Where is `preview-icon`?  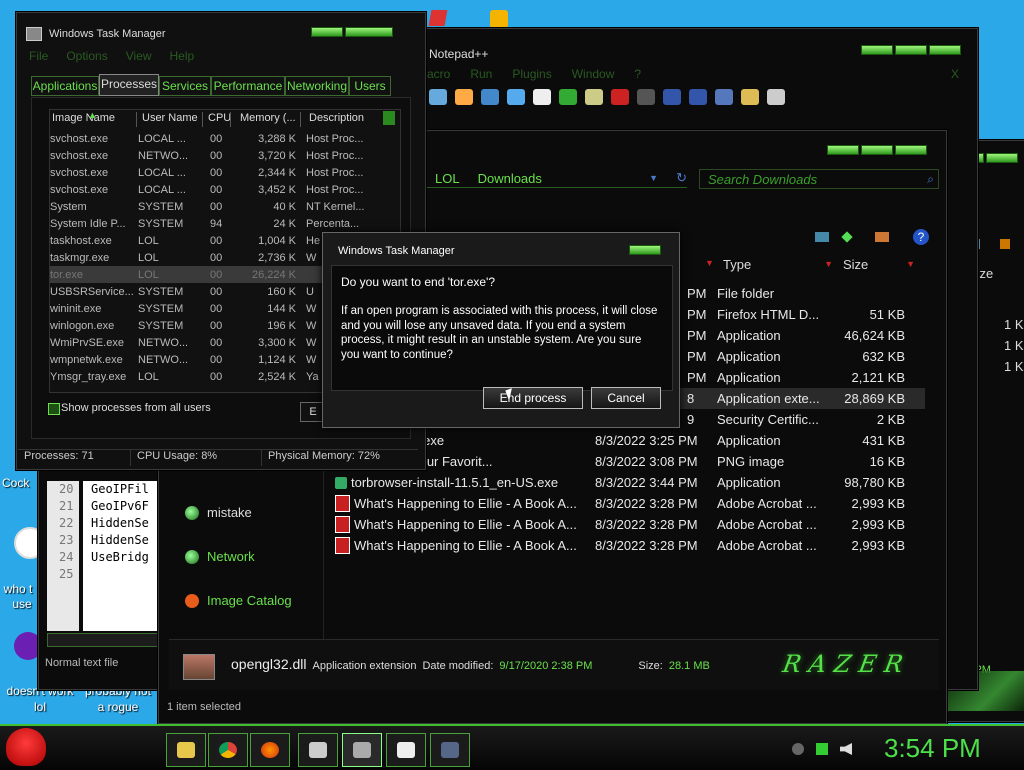
preview-icon is located at coordinates (847, 237).